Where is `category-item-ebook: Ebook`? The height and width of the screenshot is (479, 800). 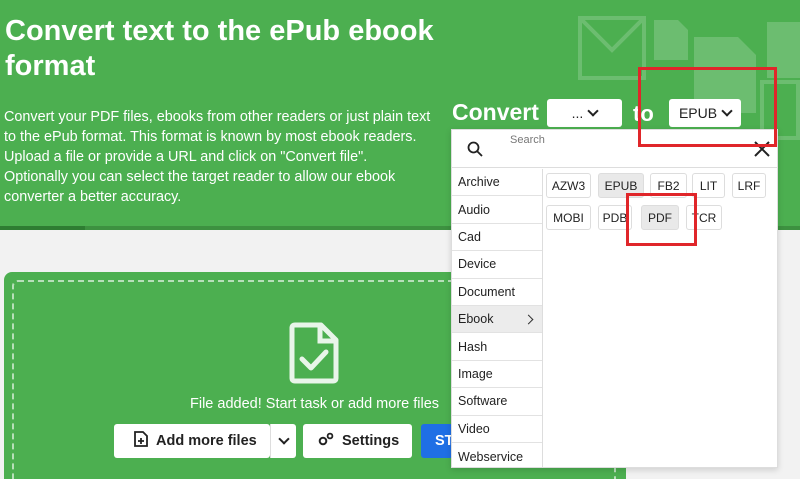 category-item-ebook: Ebook is located at coordinates (497, 319).